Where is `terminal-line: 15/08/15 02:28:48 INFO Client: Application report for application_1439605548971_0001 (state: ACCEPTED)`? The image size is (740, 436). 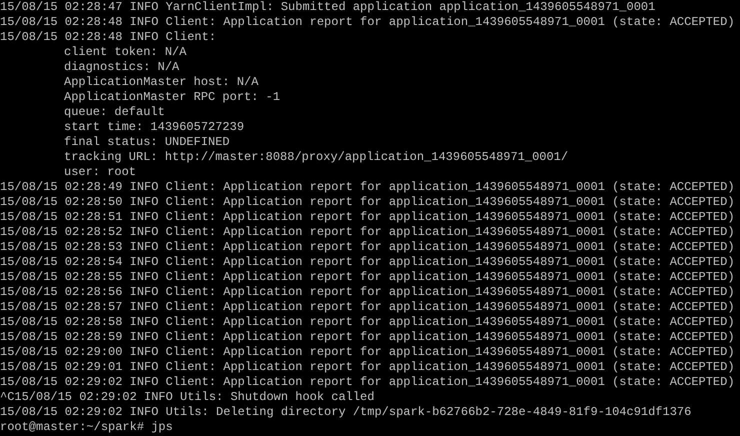
terminal-line: 15/08/15 02:28:48 INFO Client: Application report for application_1439605548971_0001 (state: ACCEPTED) is located at coordinates (367, 22).